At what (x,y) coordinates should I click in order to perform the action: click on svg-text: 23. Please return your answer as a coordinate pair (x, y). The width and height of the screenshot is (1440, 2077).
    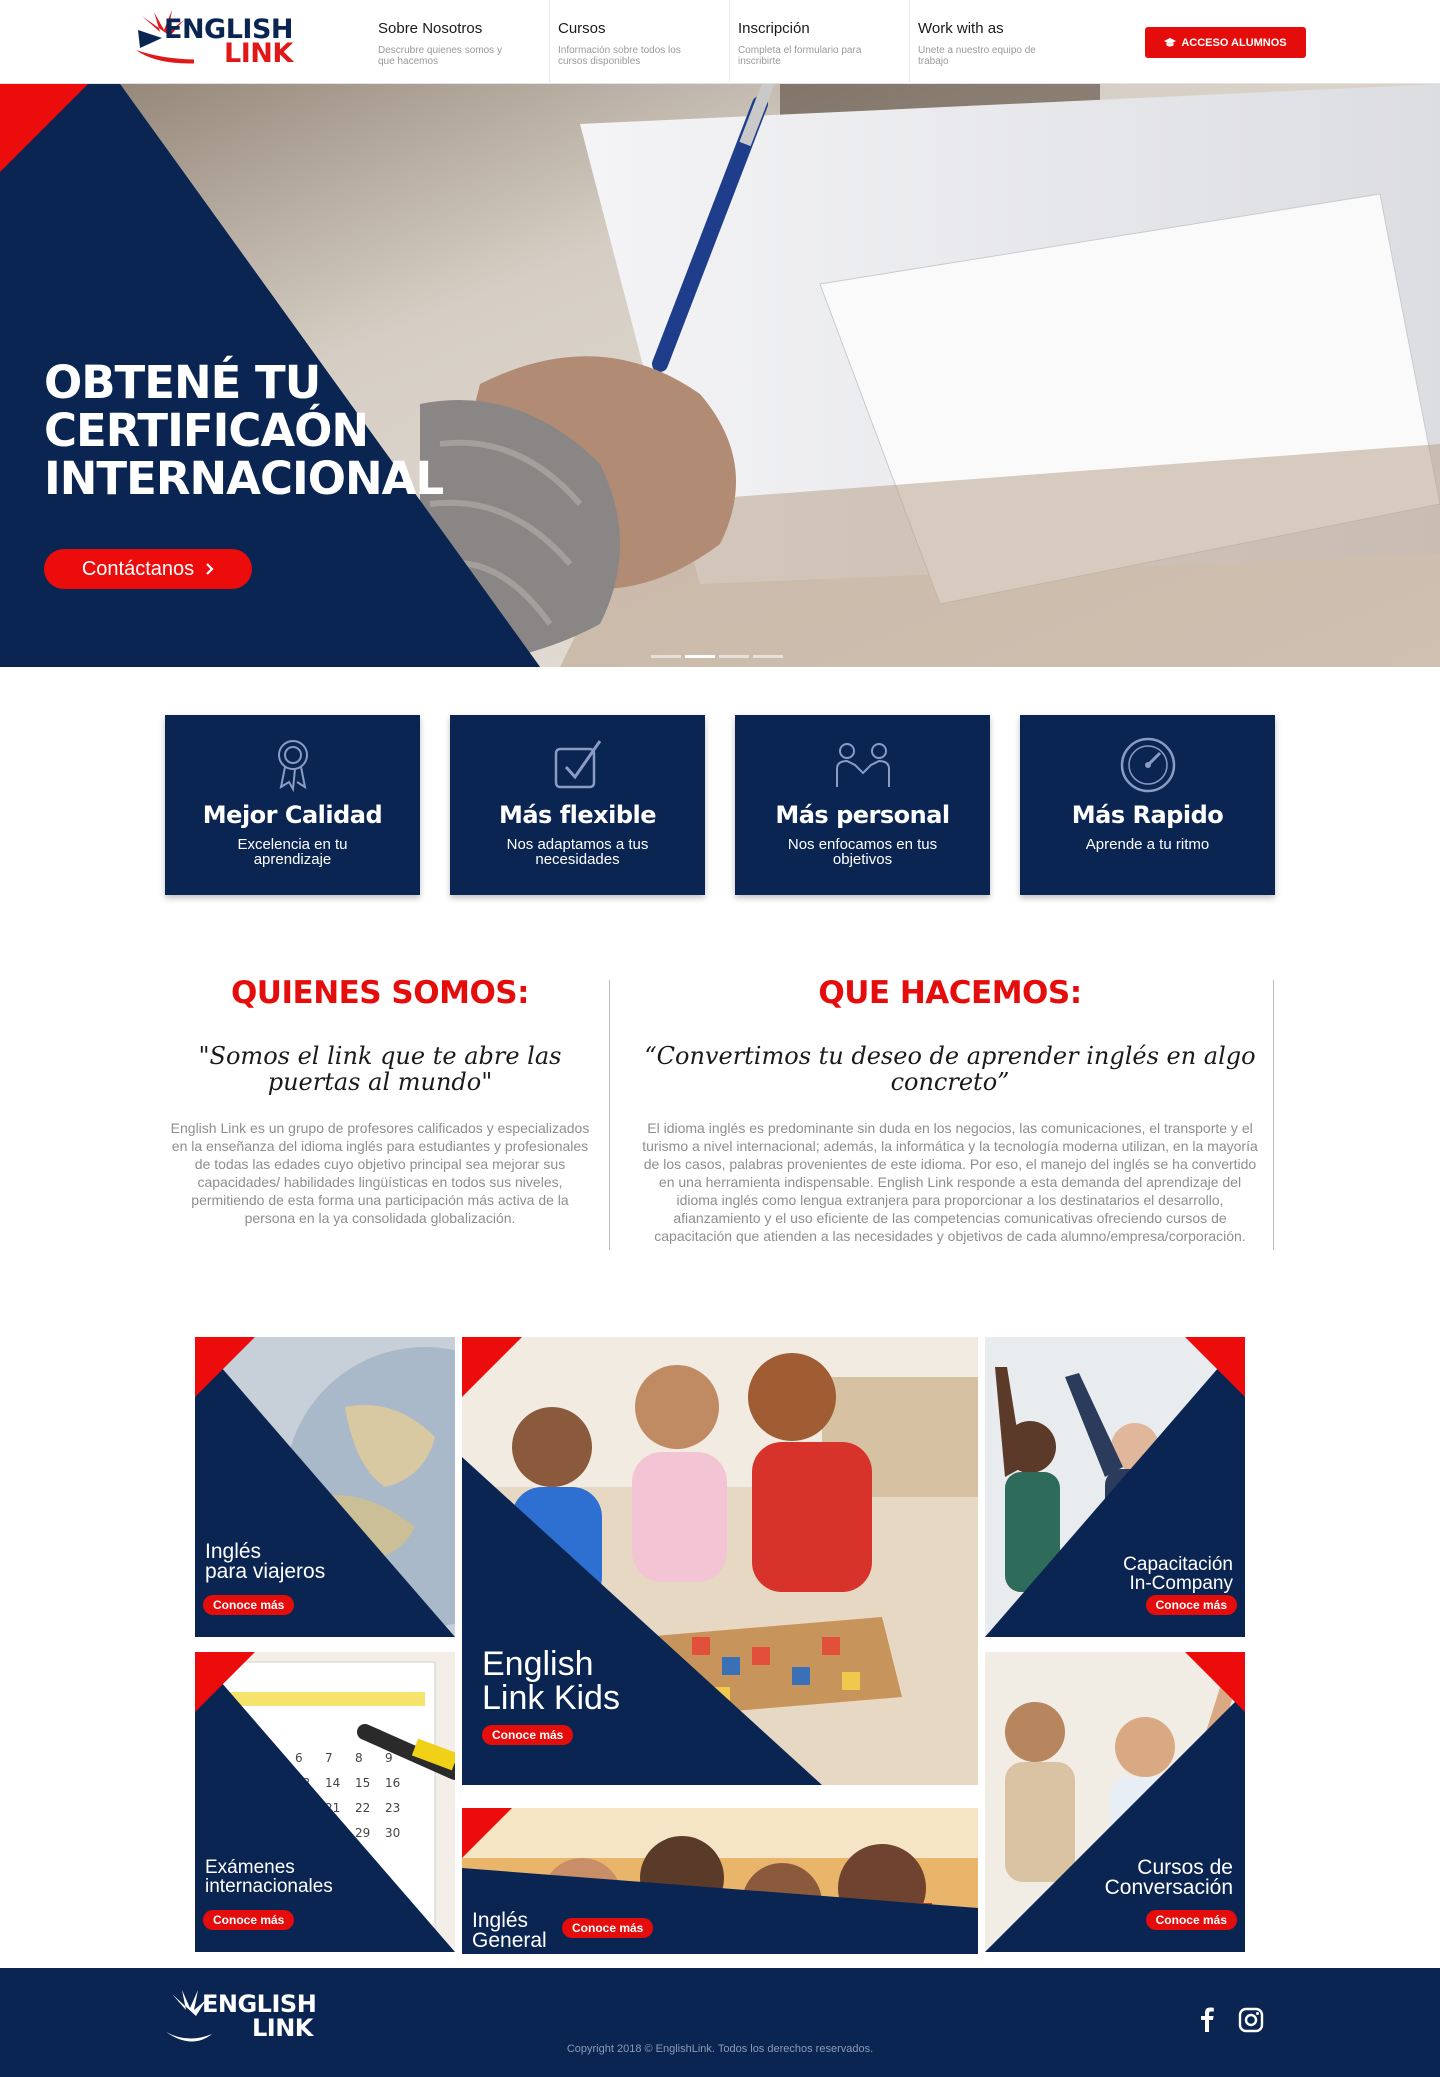
    Looking at the image, I should click on (392, 1808).